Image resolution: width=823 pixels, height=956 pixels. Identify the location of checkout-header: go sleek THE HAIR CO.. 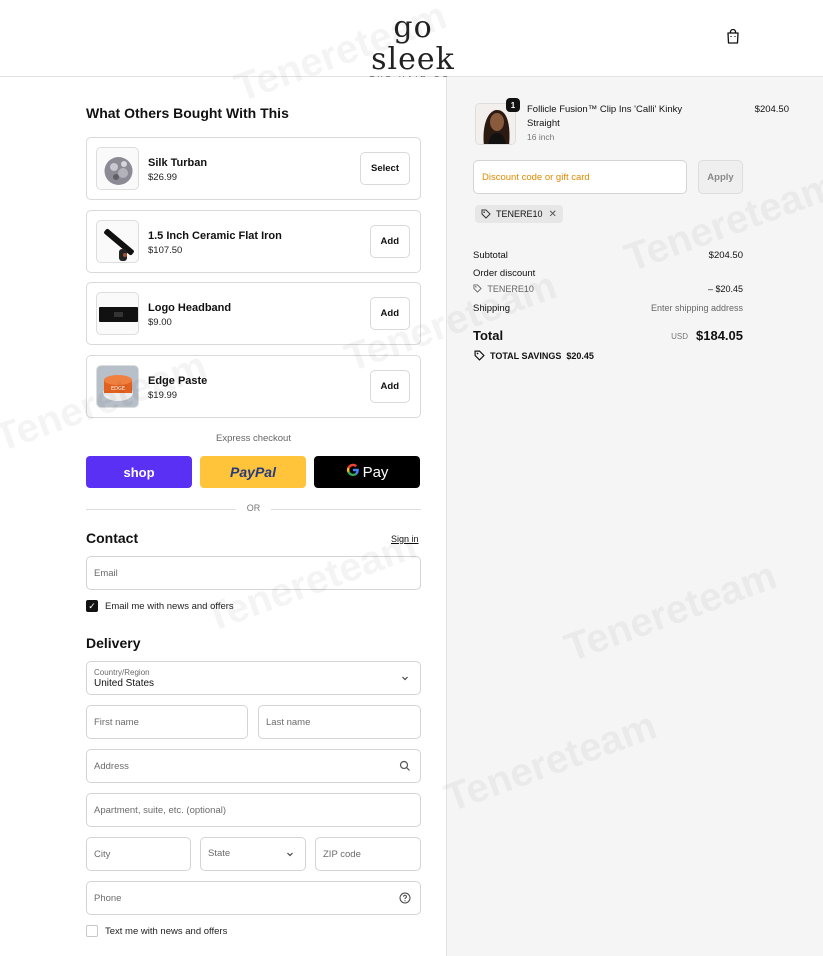
(411, 41).